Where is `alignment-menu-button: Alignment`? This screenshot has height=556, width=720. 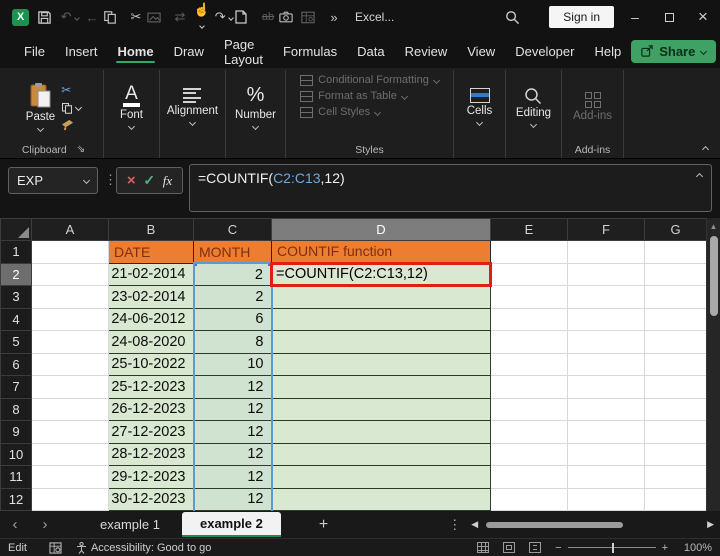 alignment-menu-button: Alignment is located at coordinates (192, 107).